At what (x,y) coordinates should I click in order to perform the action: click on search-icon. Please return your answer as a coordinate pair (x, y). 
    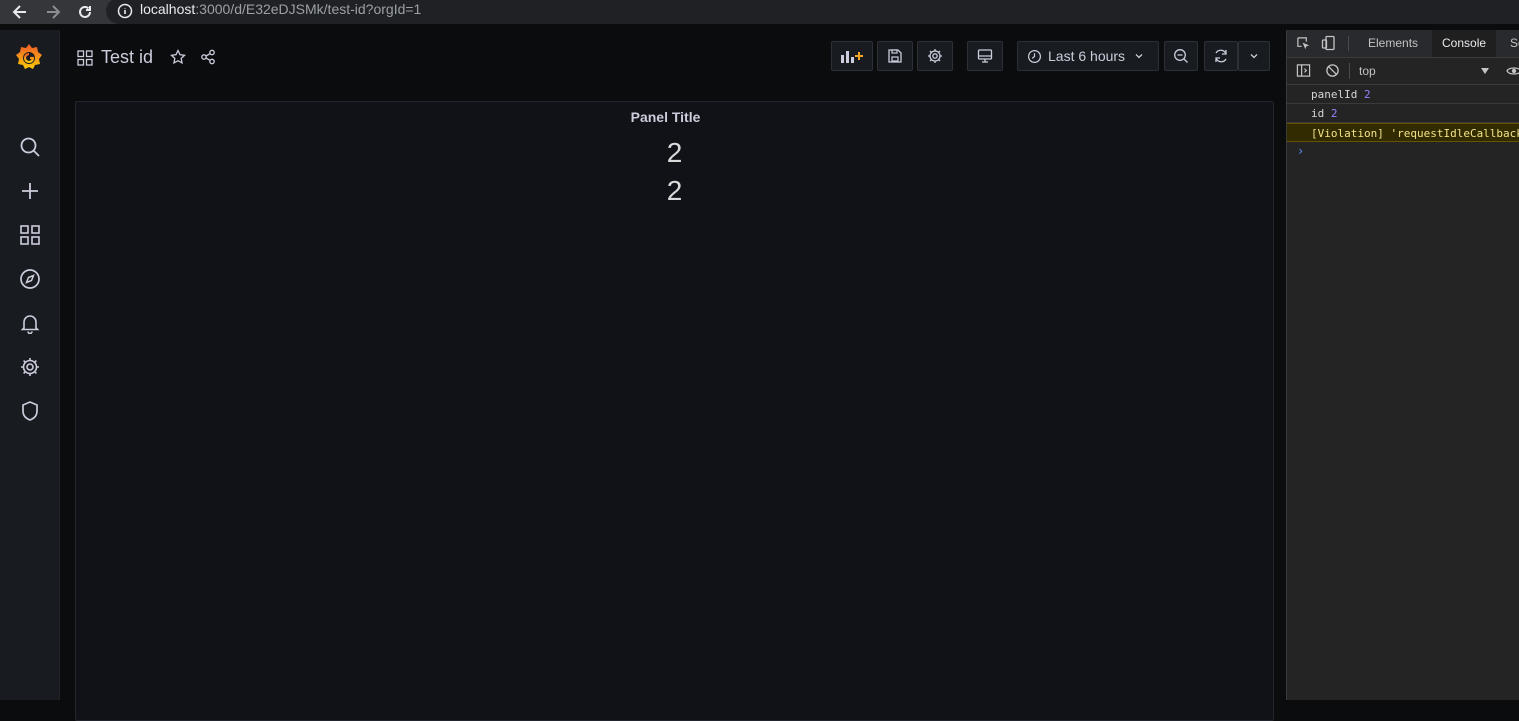
    Looking at the image, I should click on (30, 147).